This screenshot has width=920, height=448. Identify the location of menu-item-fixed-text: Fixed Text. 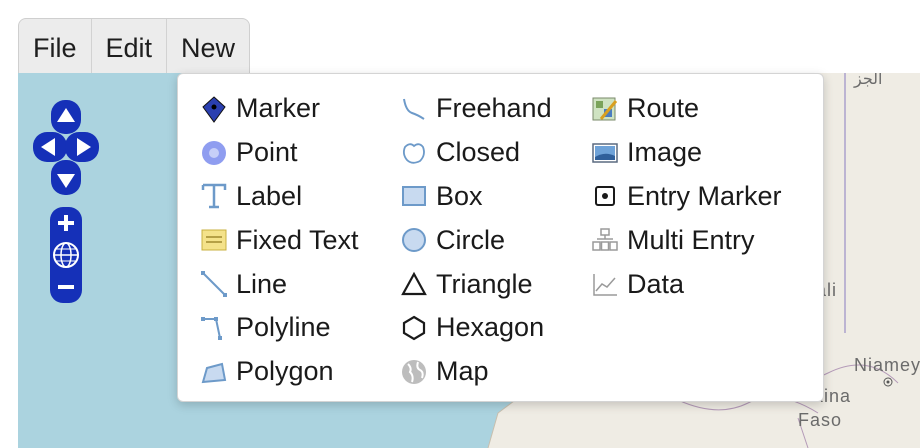
(279, 240).